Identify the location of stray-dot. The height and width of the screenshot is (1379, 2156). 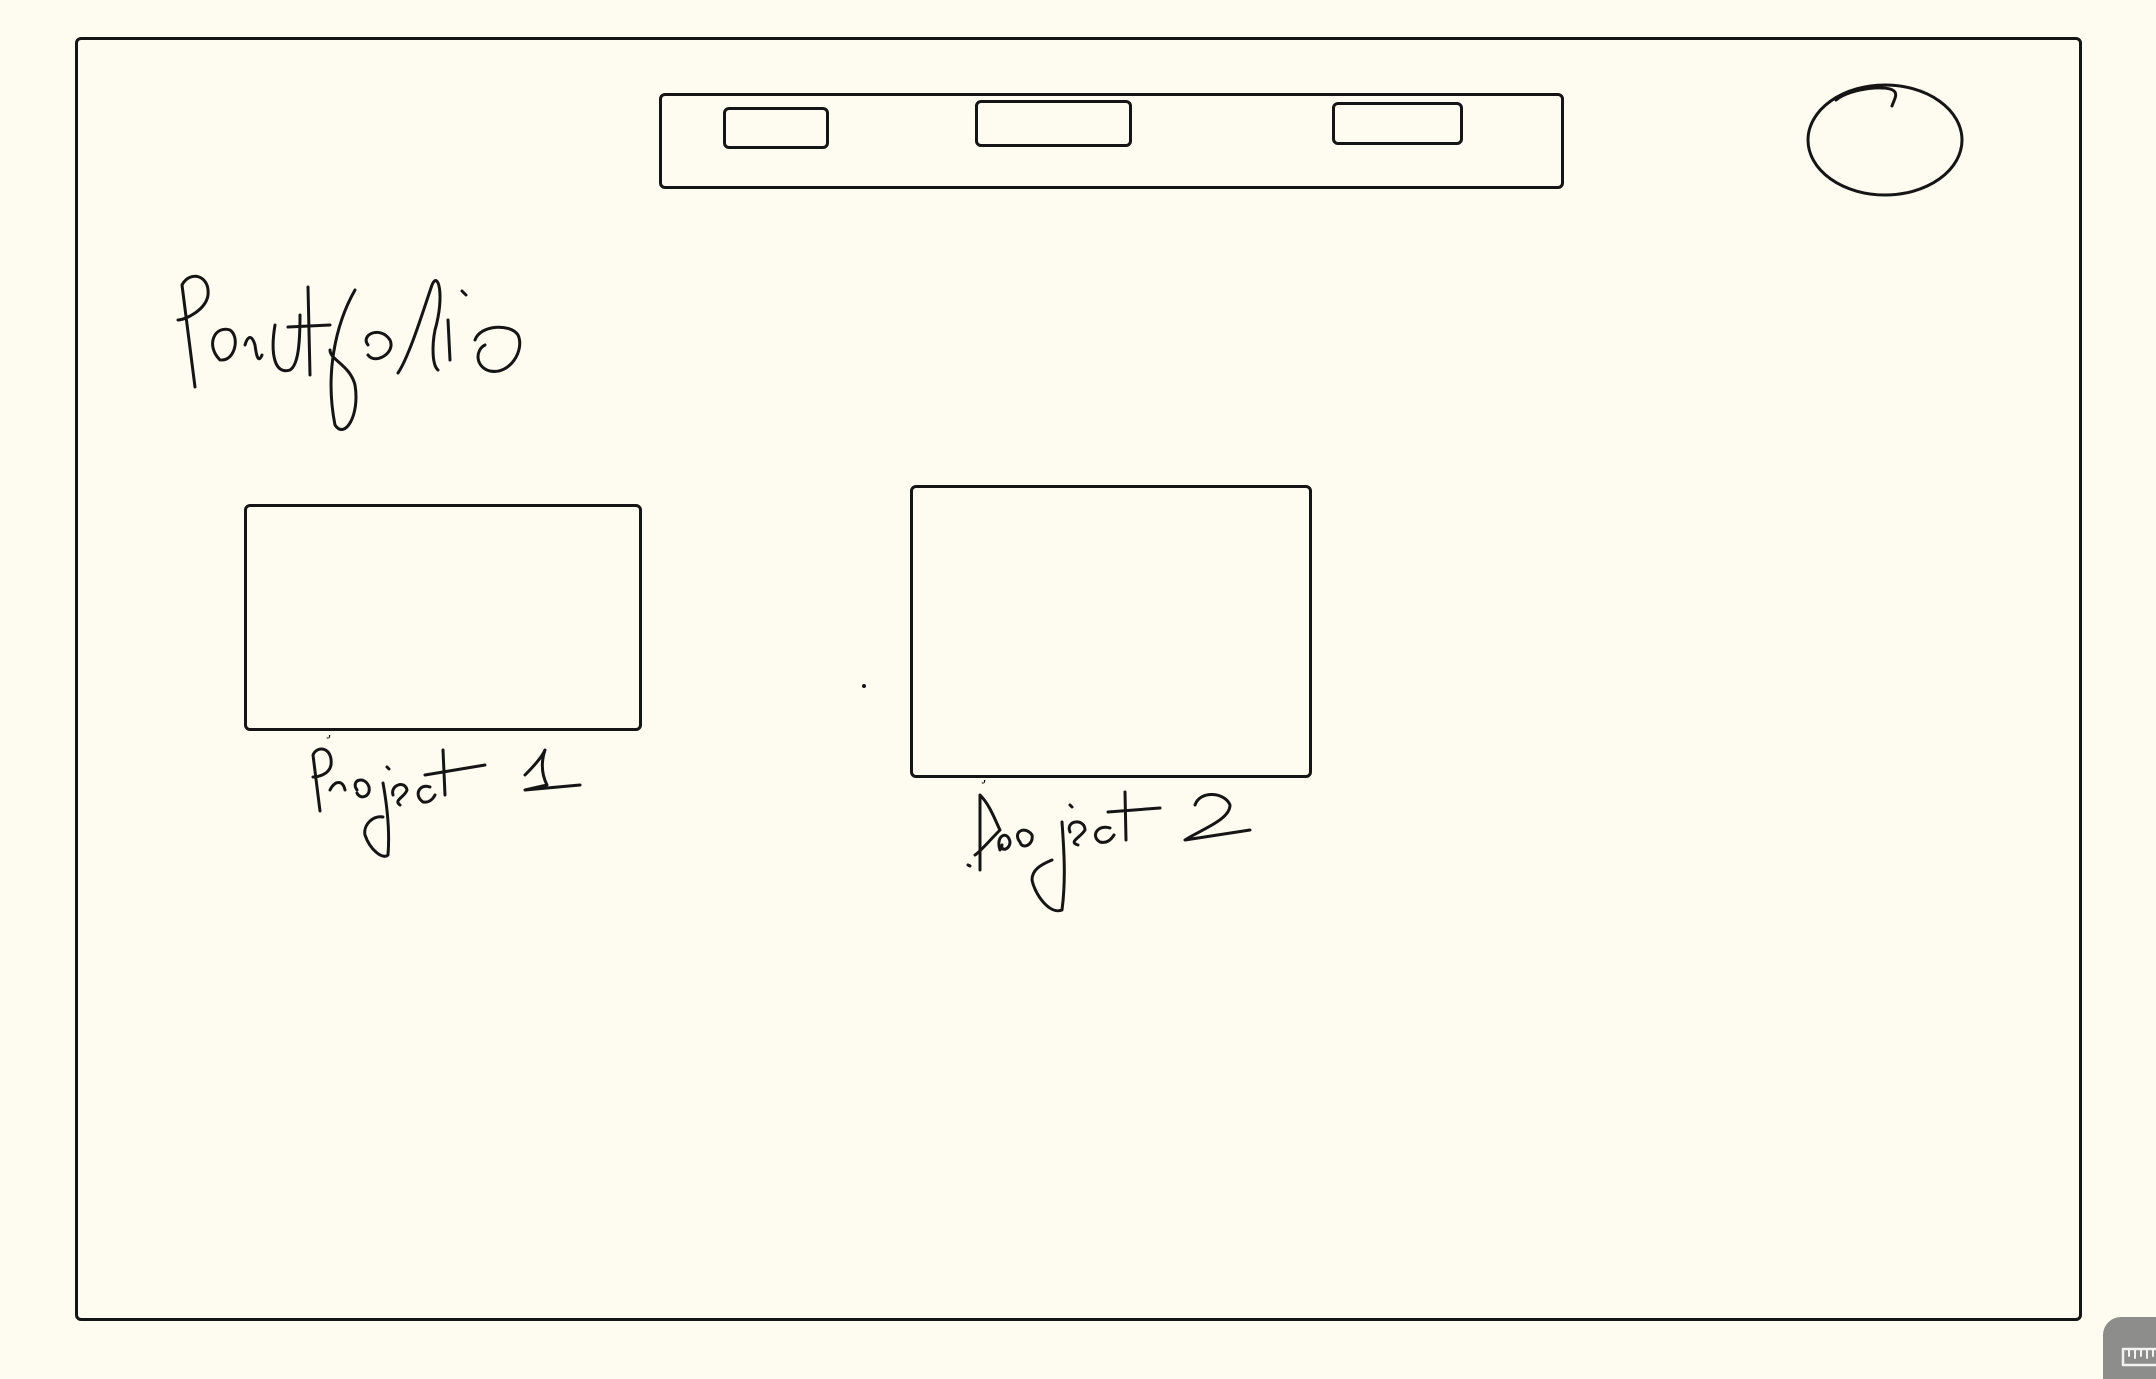
(864, 686).